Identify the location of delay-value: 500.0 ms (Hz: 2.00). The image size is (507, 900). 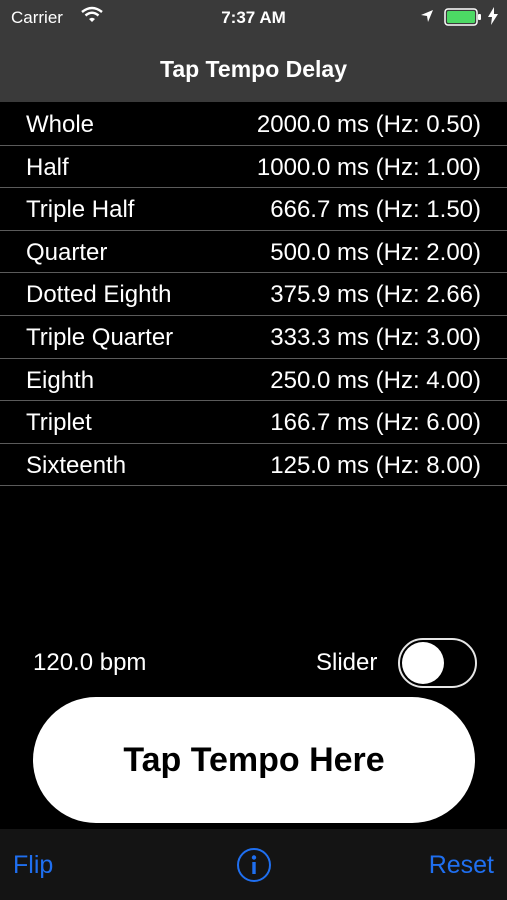
(375, 252).